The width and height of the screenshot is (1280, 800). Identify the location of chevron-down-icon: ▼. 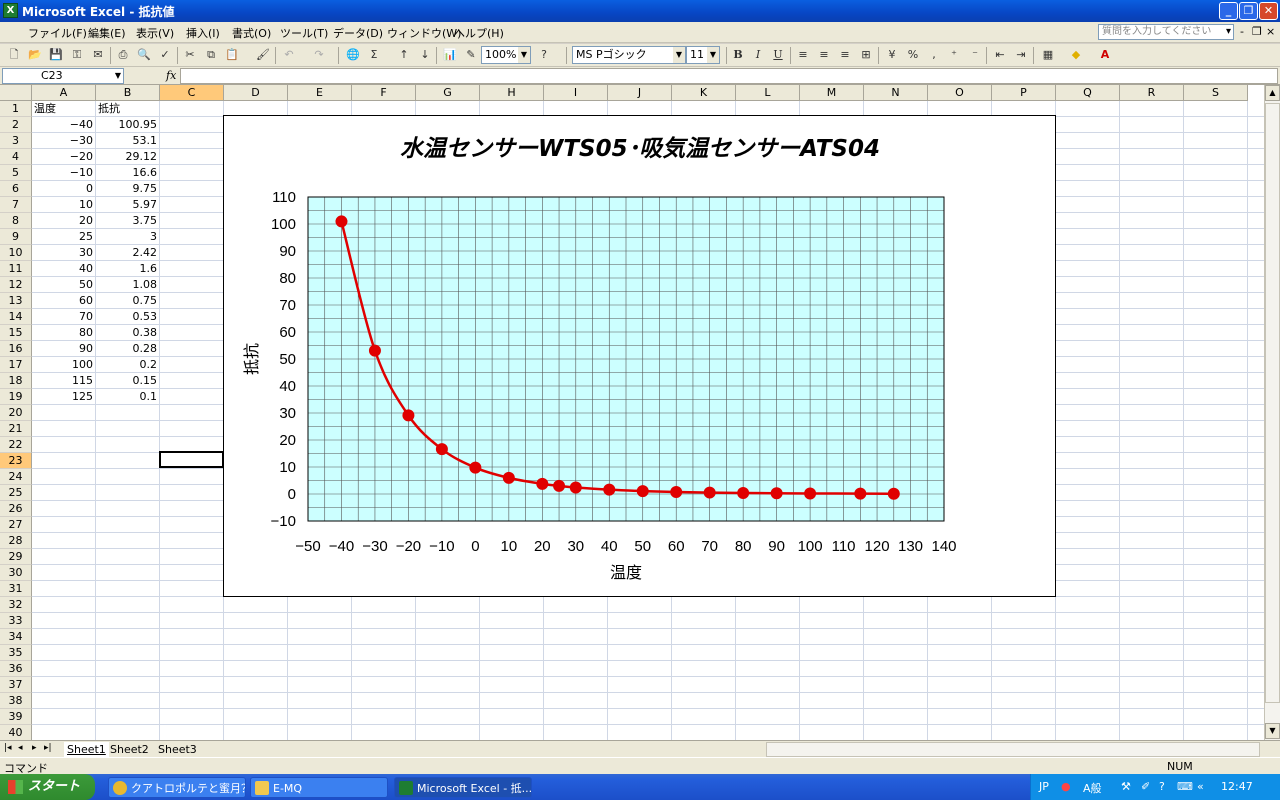
(524, 55).